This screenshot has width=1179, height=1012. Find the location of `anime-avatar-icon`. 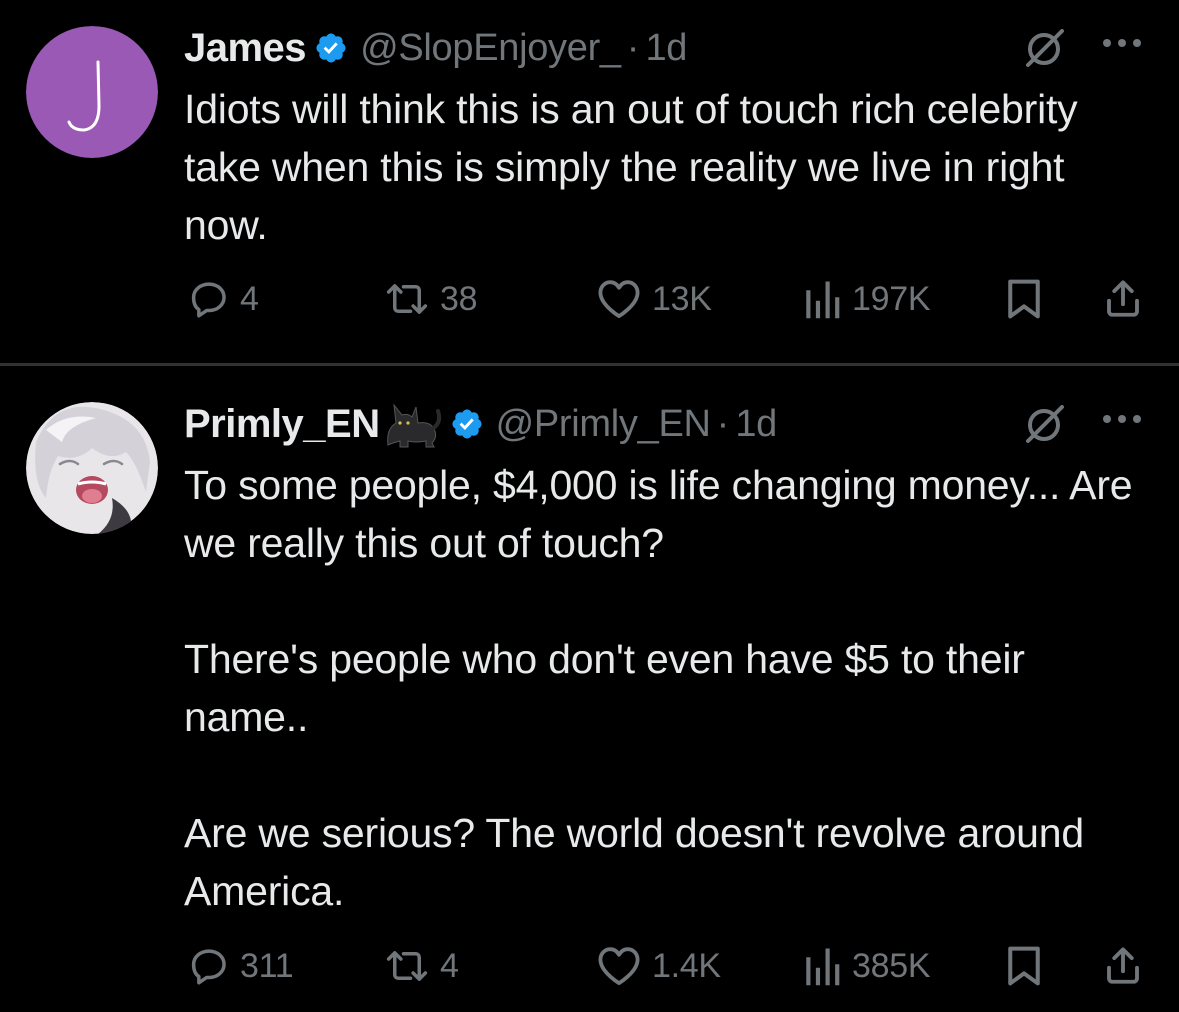

anime-avatar-icon is located at coordinates (92, 468).